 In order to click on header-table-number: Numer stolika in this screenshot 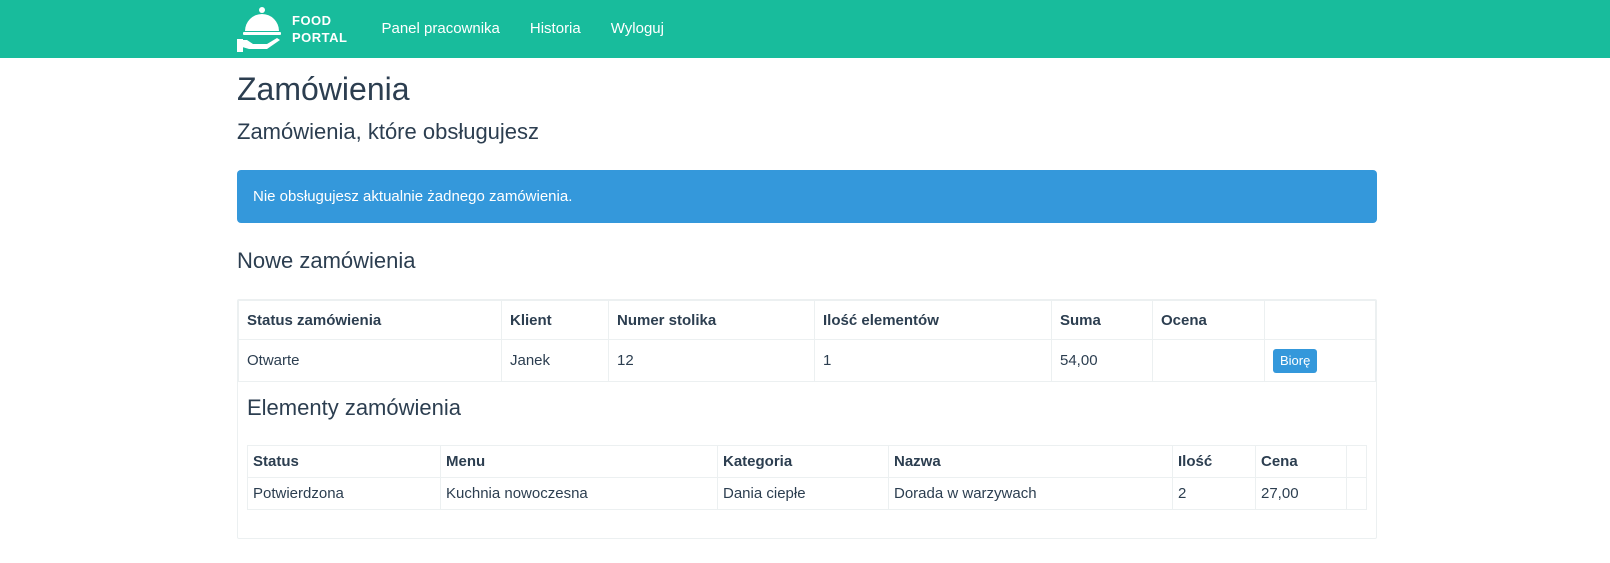, I will do `click(711, 320)`.